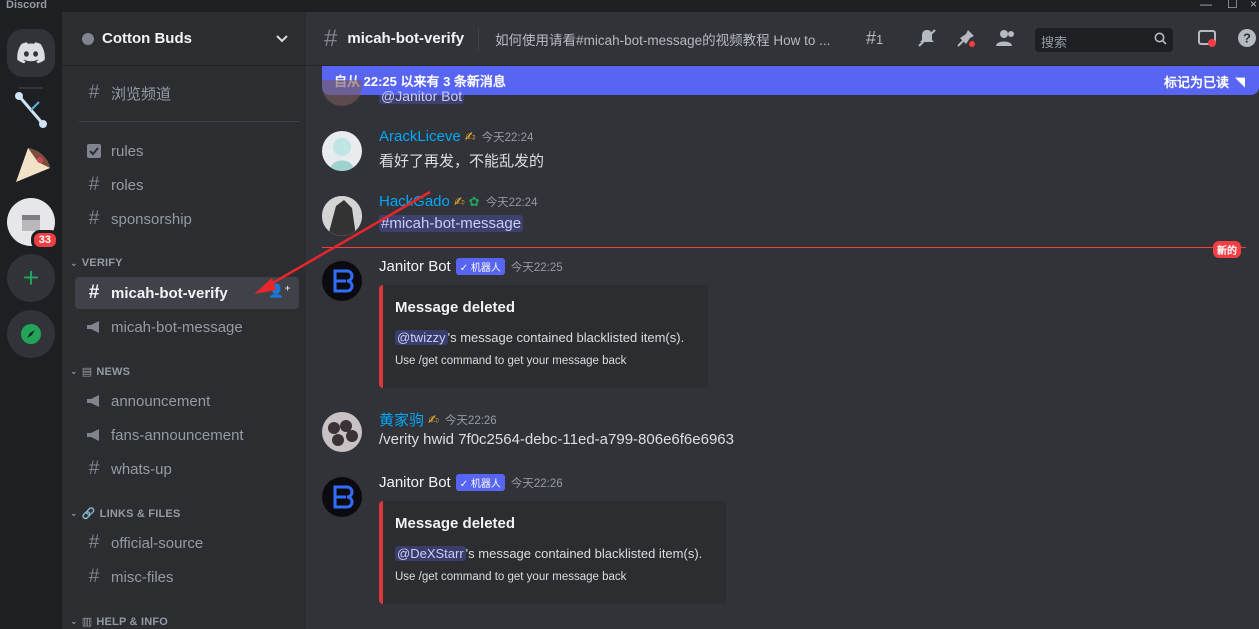 This screenshot has width=1259, height=629. I want to click on mark-as-read-button: 标记为已读 ◥, so click(1204, 81).